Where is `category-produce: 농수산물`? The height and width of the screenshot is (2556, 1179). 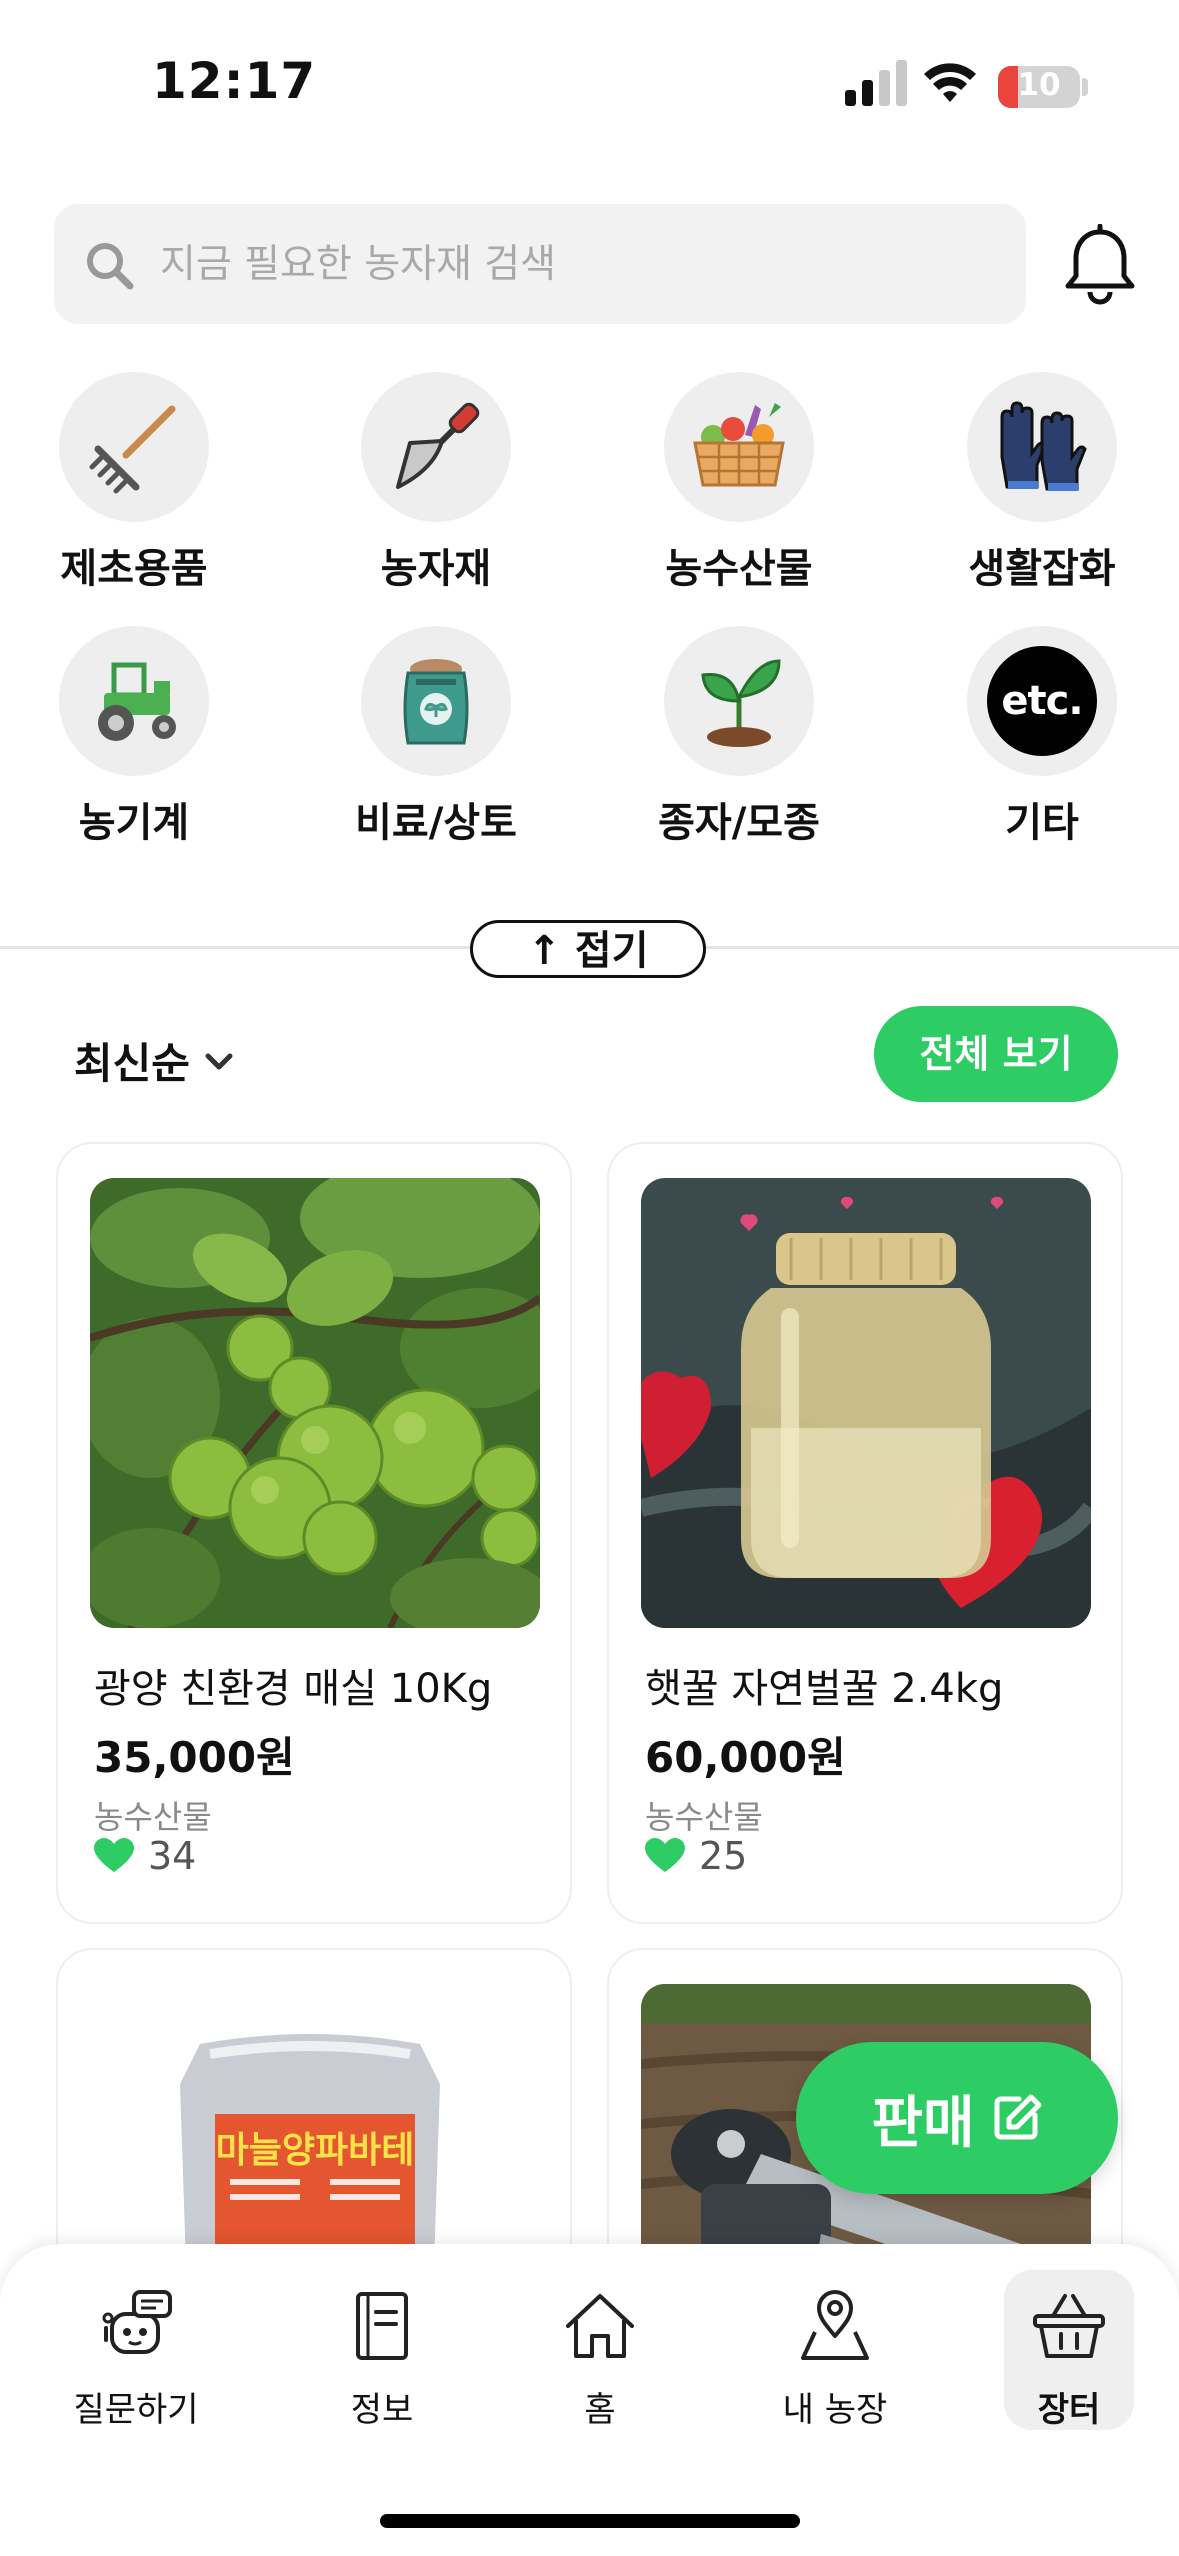
category-produce: 농수산물 is located at coordinates (739, 487).